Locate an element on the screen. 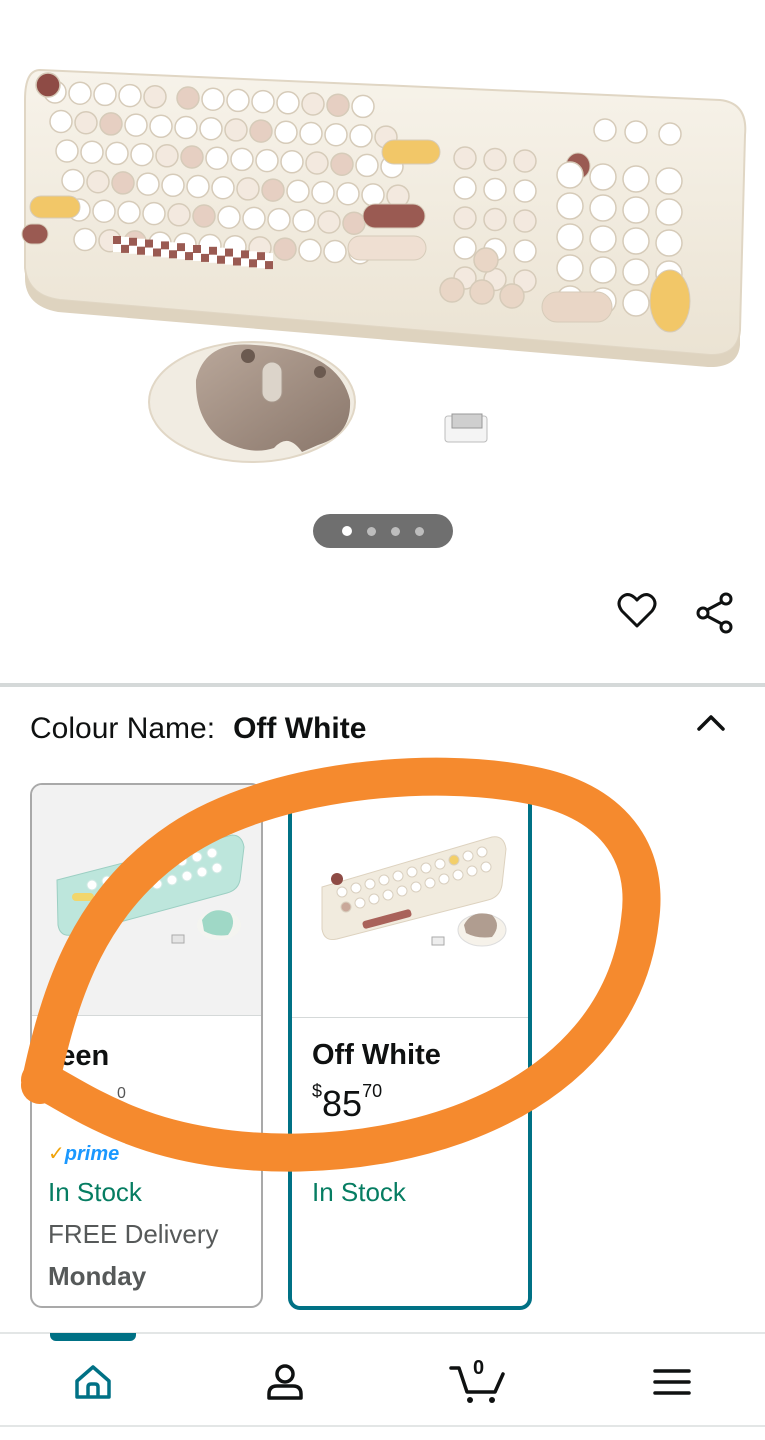  nav-menu is located at coordinates (672, 1382).